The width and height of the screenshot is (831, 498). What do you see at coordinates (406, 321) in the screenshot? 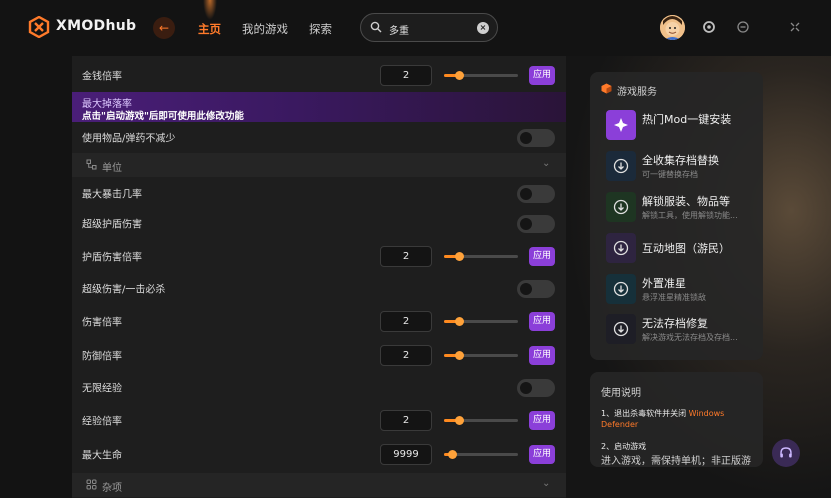
I see `damage-rate-value: 2` at bounding box center [406, 321].